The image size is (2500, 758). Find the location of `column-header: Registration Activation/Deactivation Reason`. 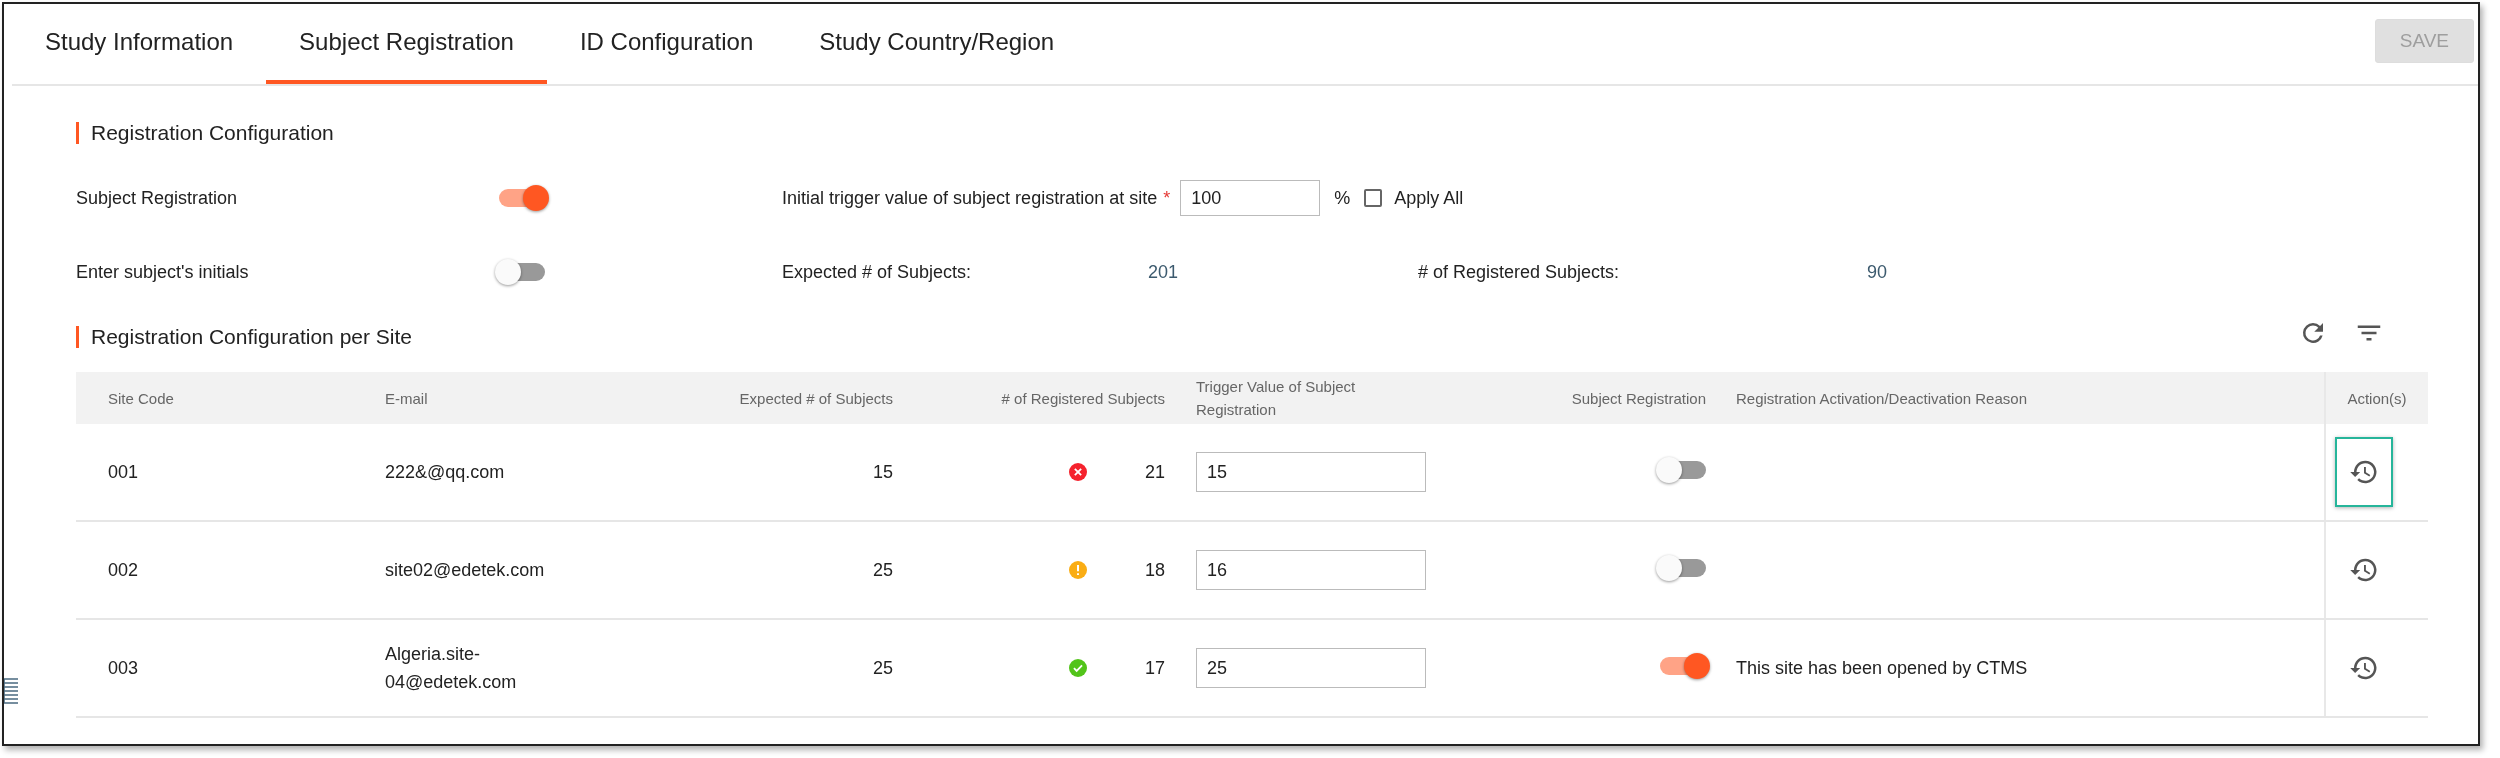

column-header: Registration Activation/Deactivation Reason is located at coordinates (1881, 398).